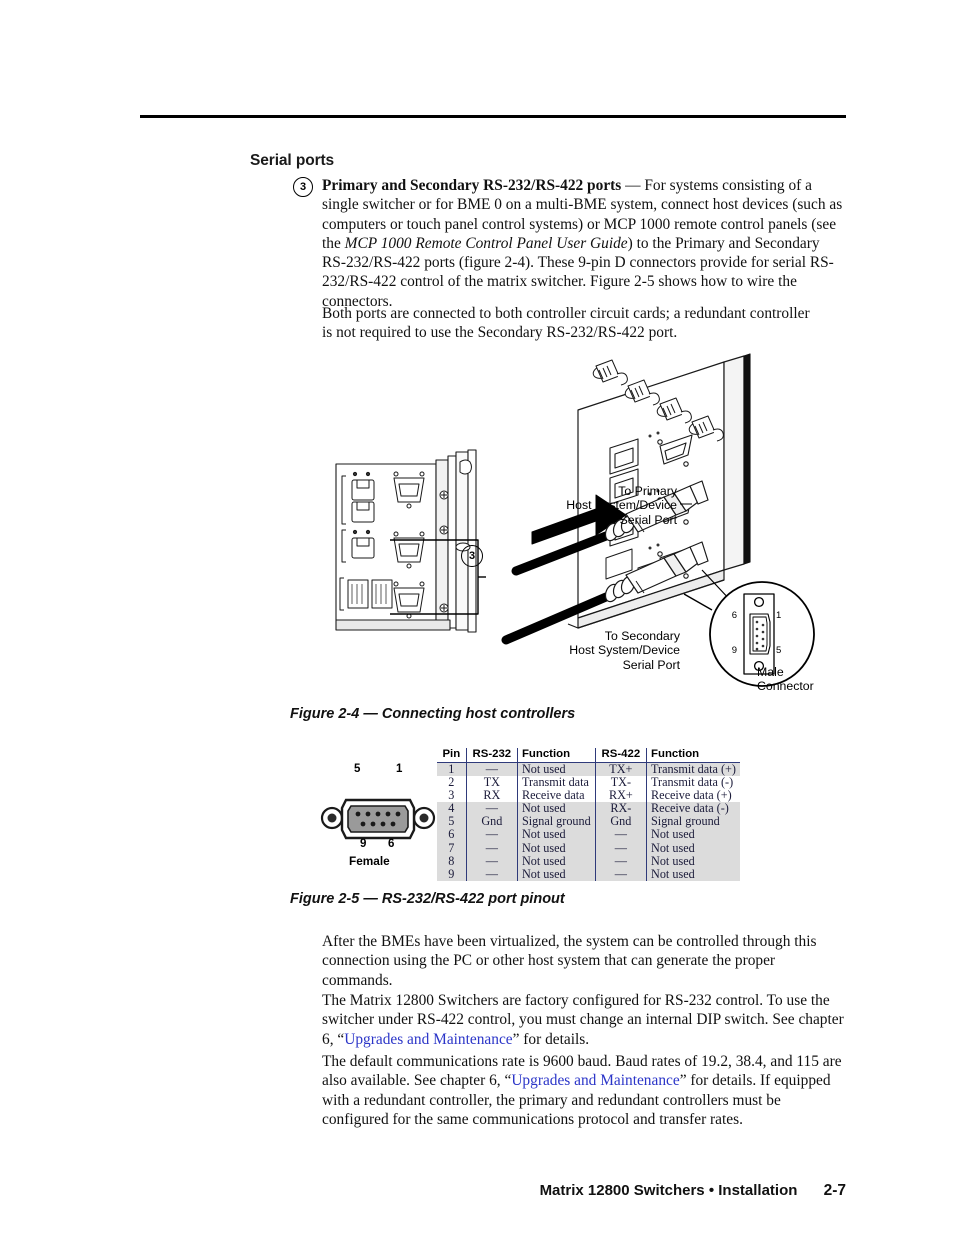  I want to click on table-row: 9— Not used — Not used, so click(588, 874).